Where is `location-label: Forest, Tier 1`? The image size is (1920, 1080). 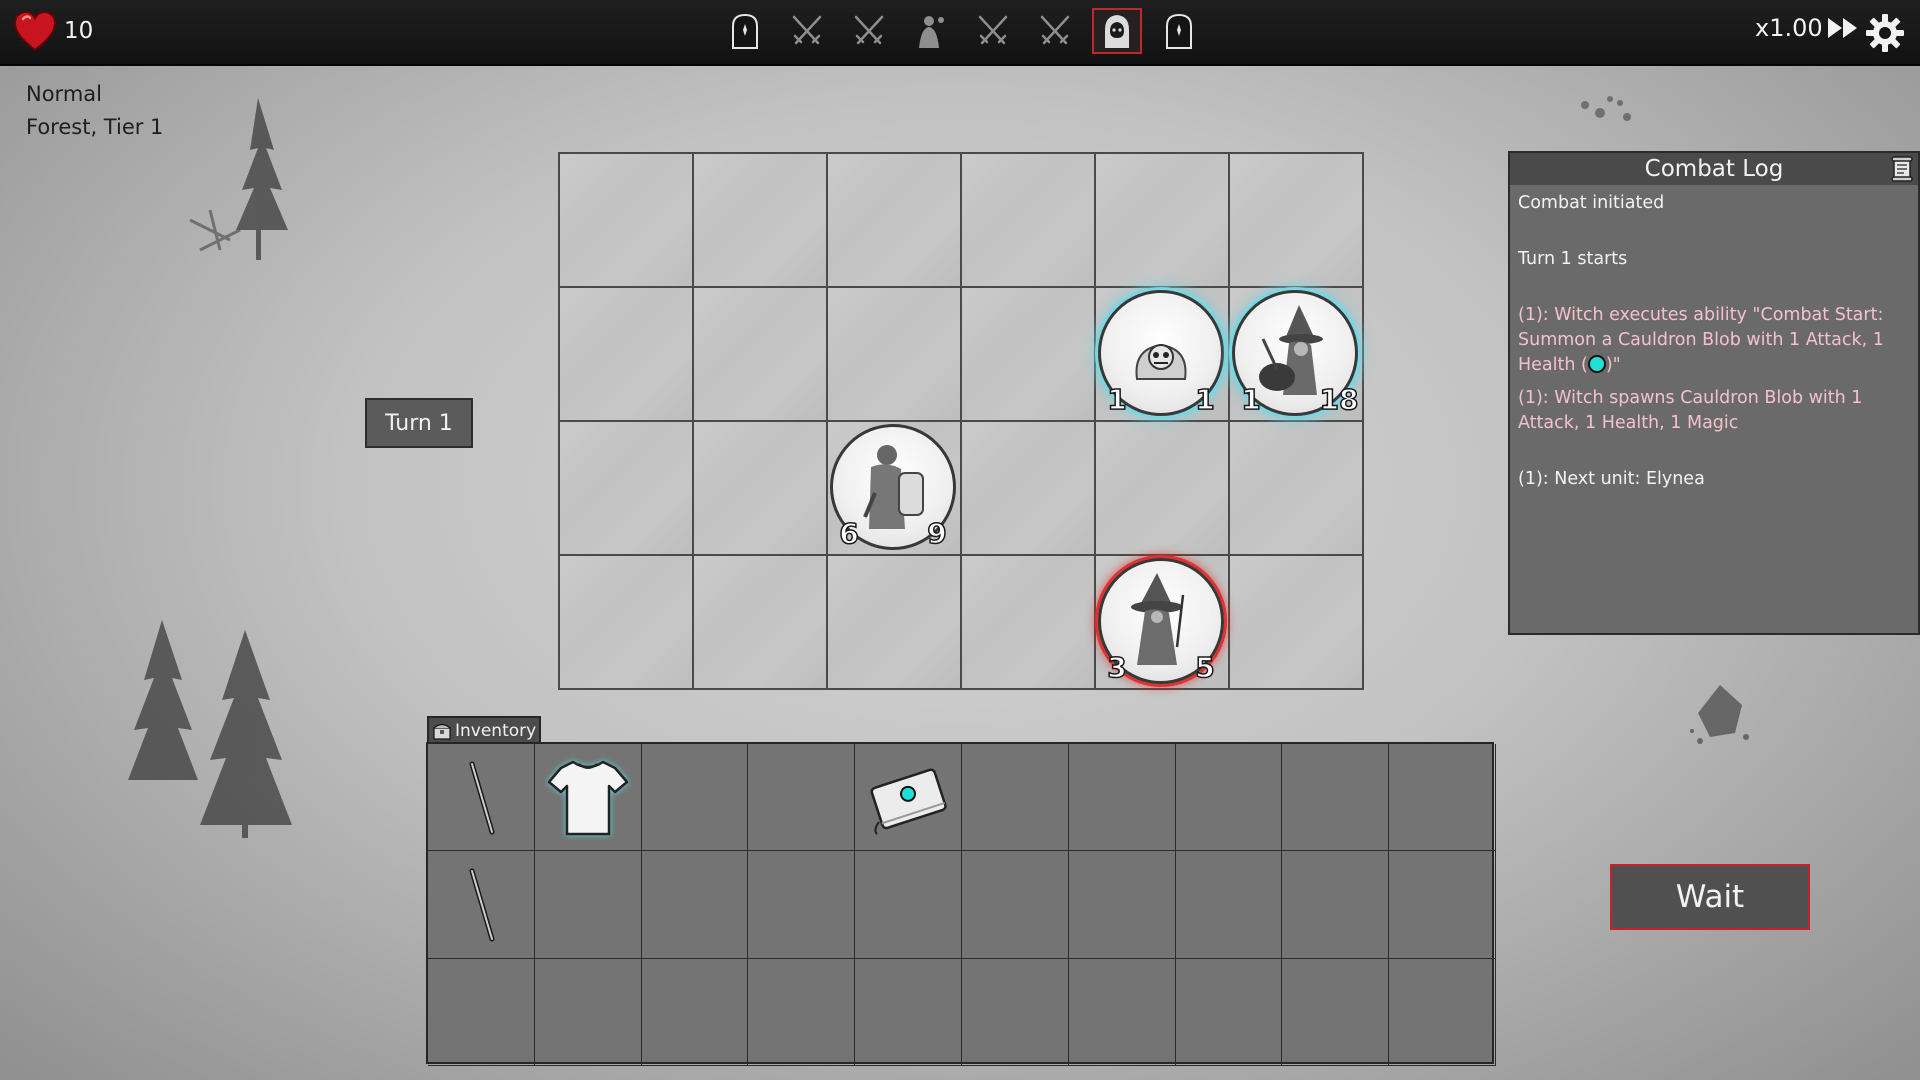
location-label: Forest, Tier 1 is located at coordinates (94, 127).